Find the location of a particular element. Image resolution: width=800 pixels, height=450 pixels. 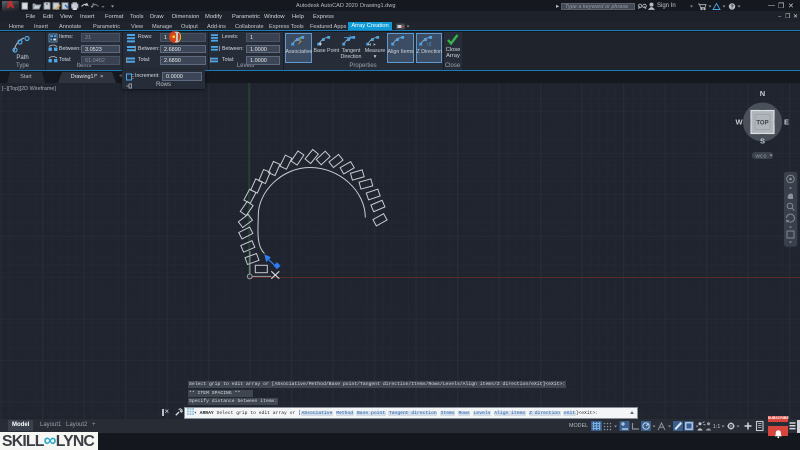

svg-text: W is located at coordinates (739, 122).